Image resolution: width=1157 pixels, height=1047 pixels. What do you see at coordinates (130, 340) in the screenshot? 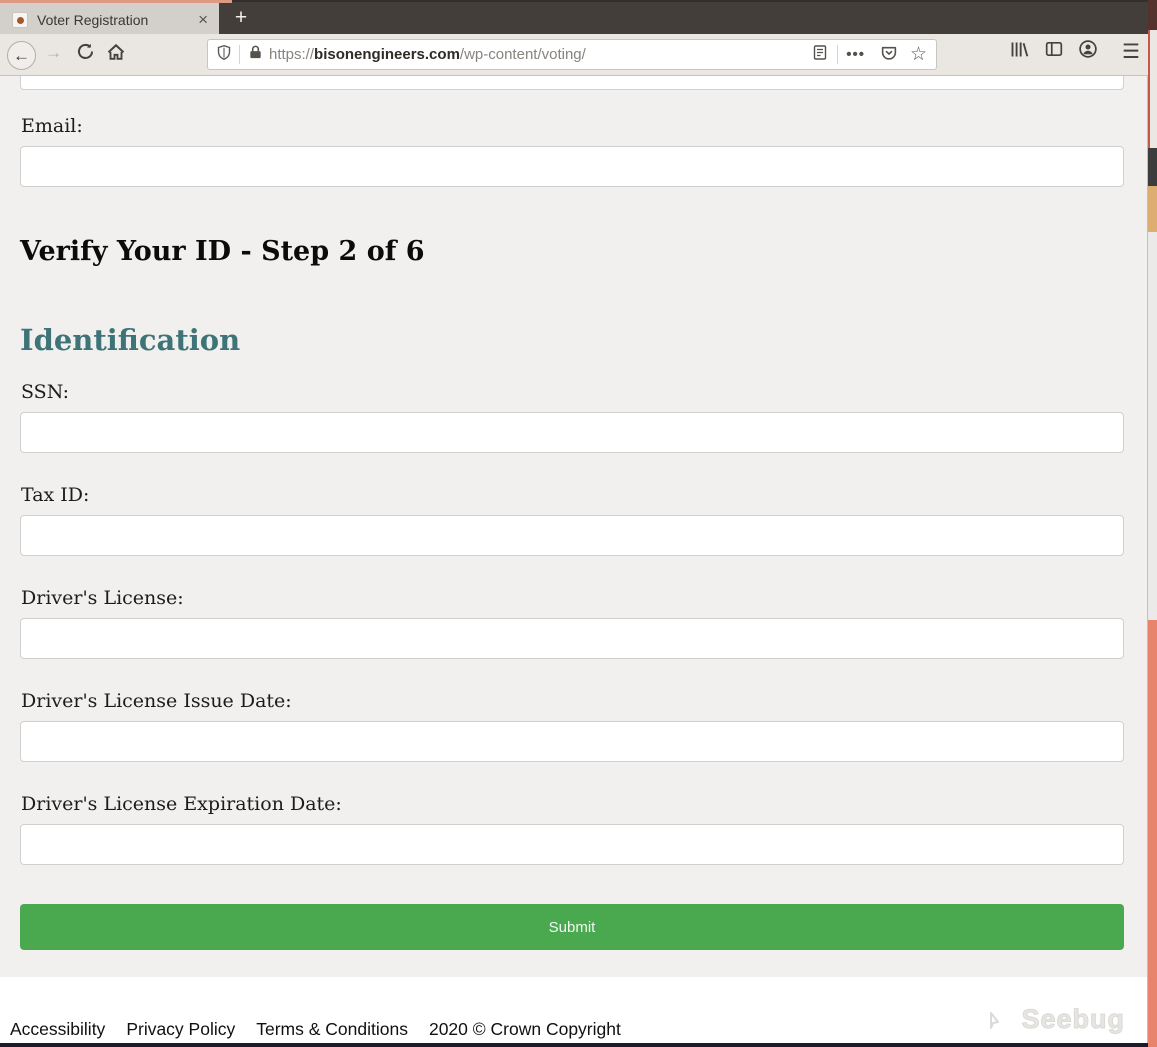
I see `identification-heading: Identification` at bounding box center [130, 340].